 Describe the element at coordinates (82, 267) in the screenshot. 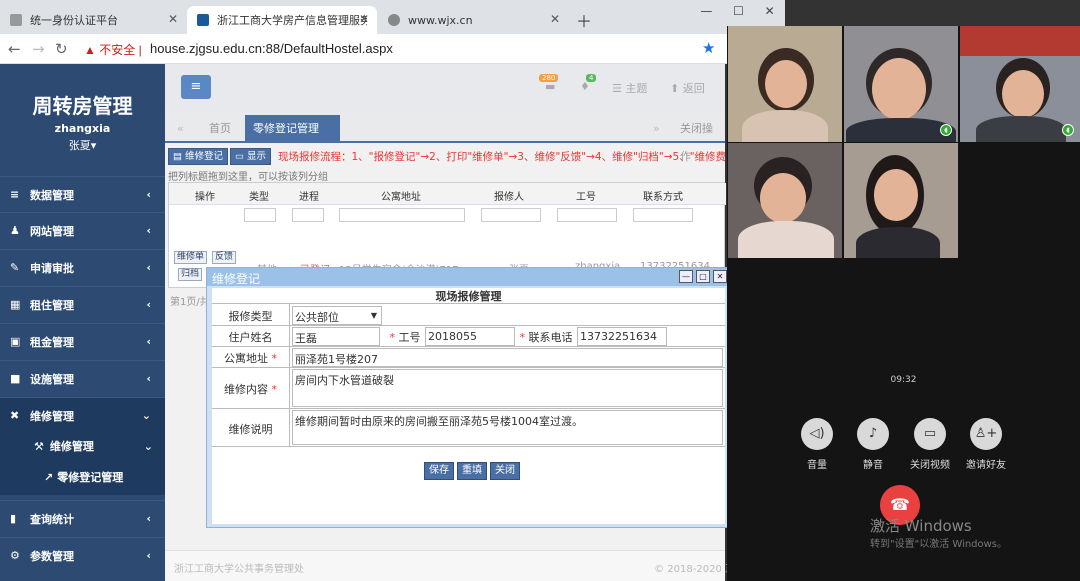

I see `sidebar-item-approval: ✎ 申请审批 ‹` at that location.